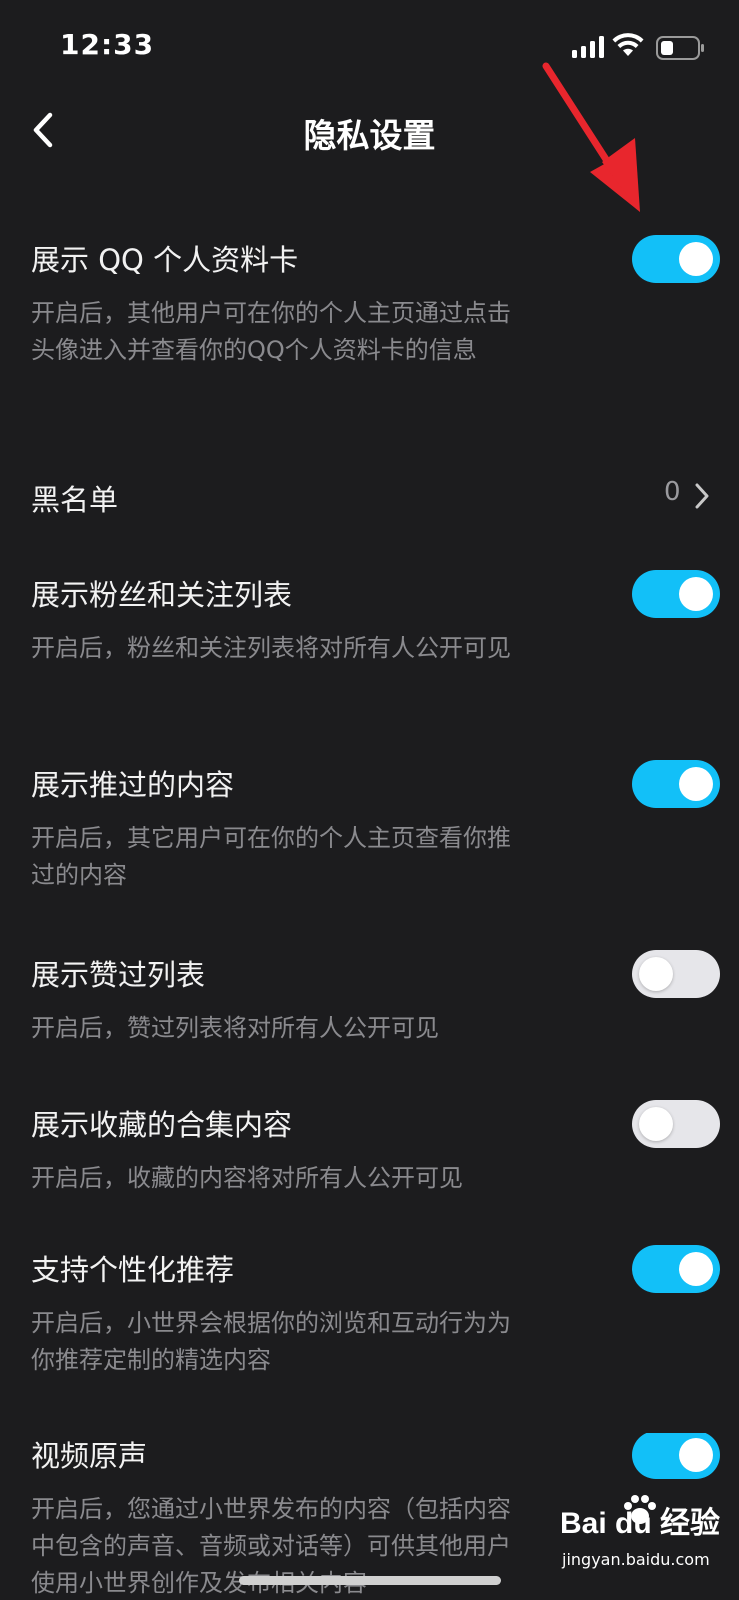 This screenshot has width=739, height=1600. I want to click on setting-title: 展示推过的内容, so click(133, 785).